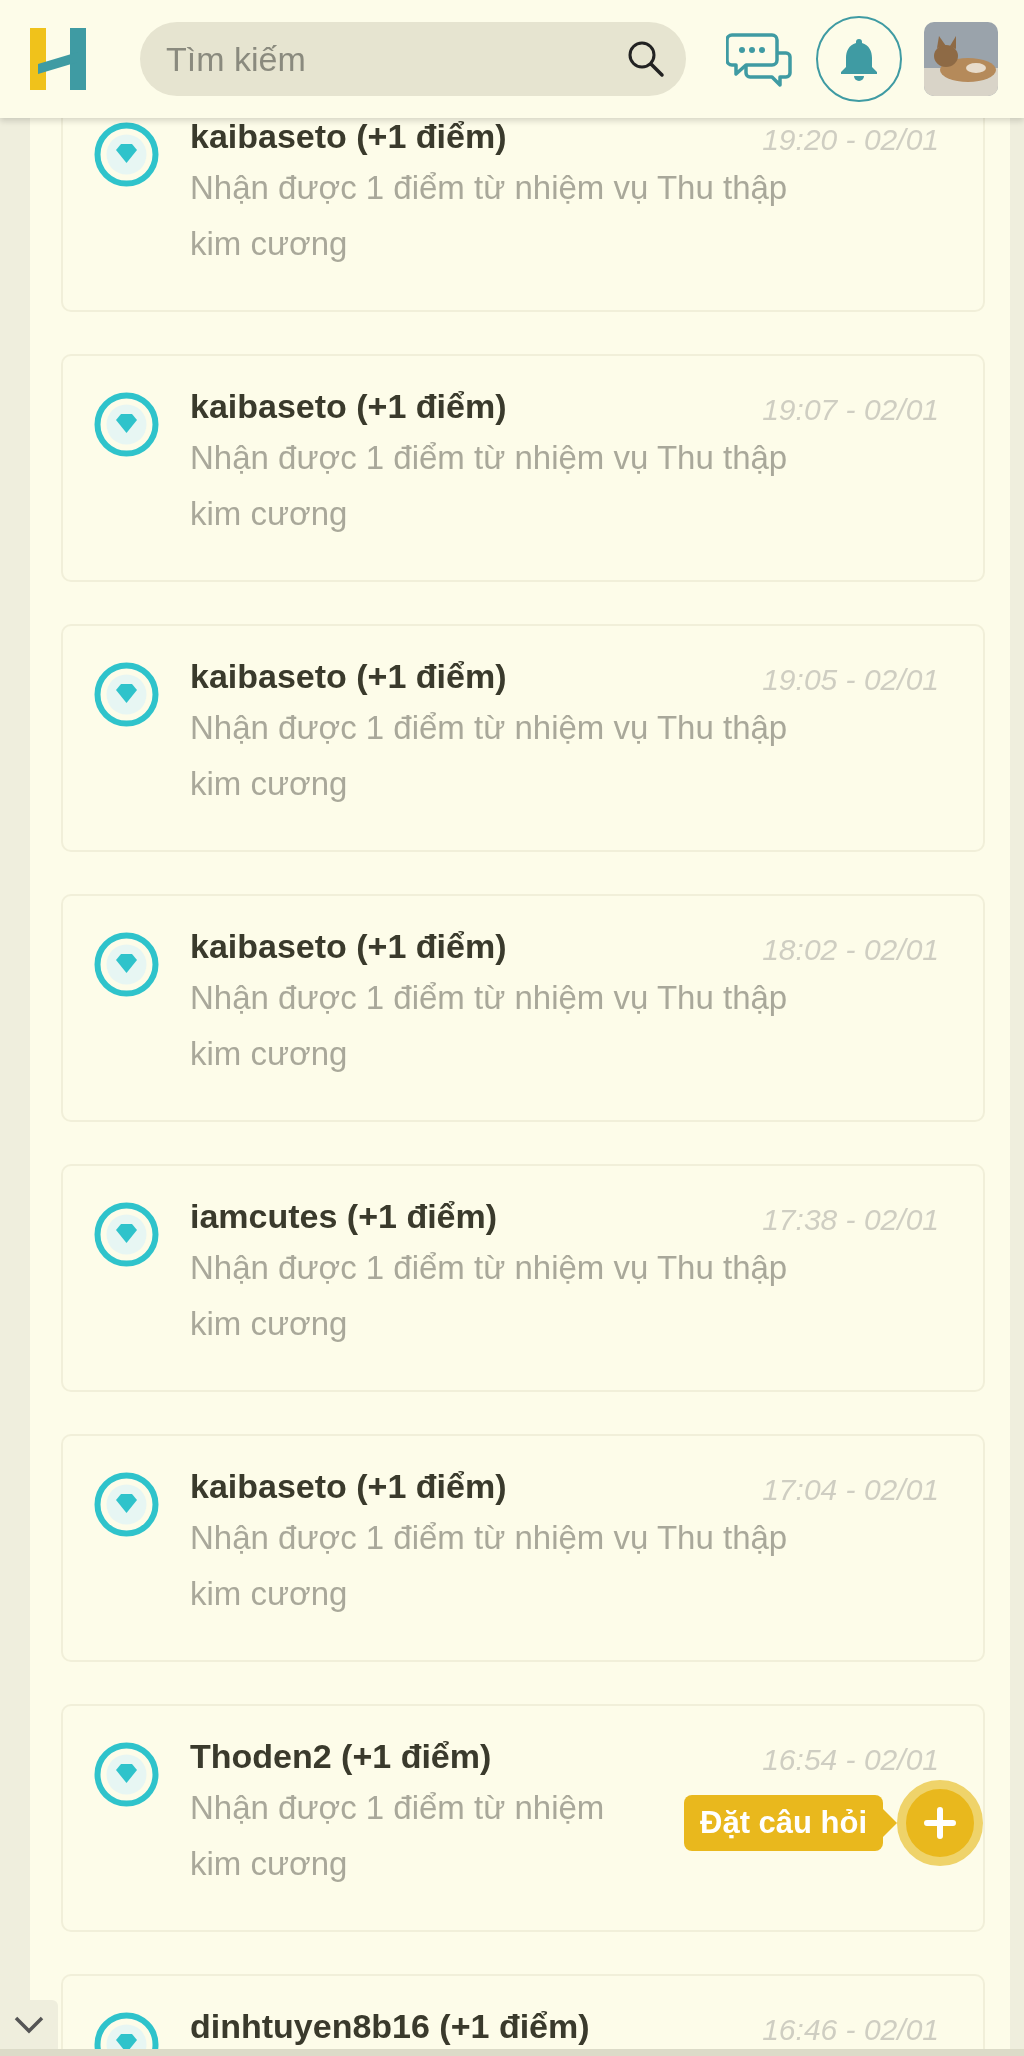 The width and height of the screenshot is (1024, 2056). What do you see at coordinates (646, 59) in the screenshot?
I see `search-icon` at bounding box center [646, 59].